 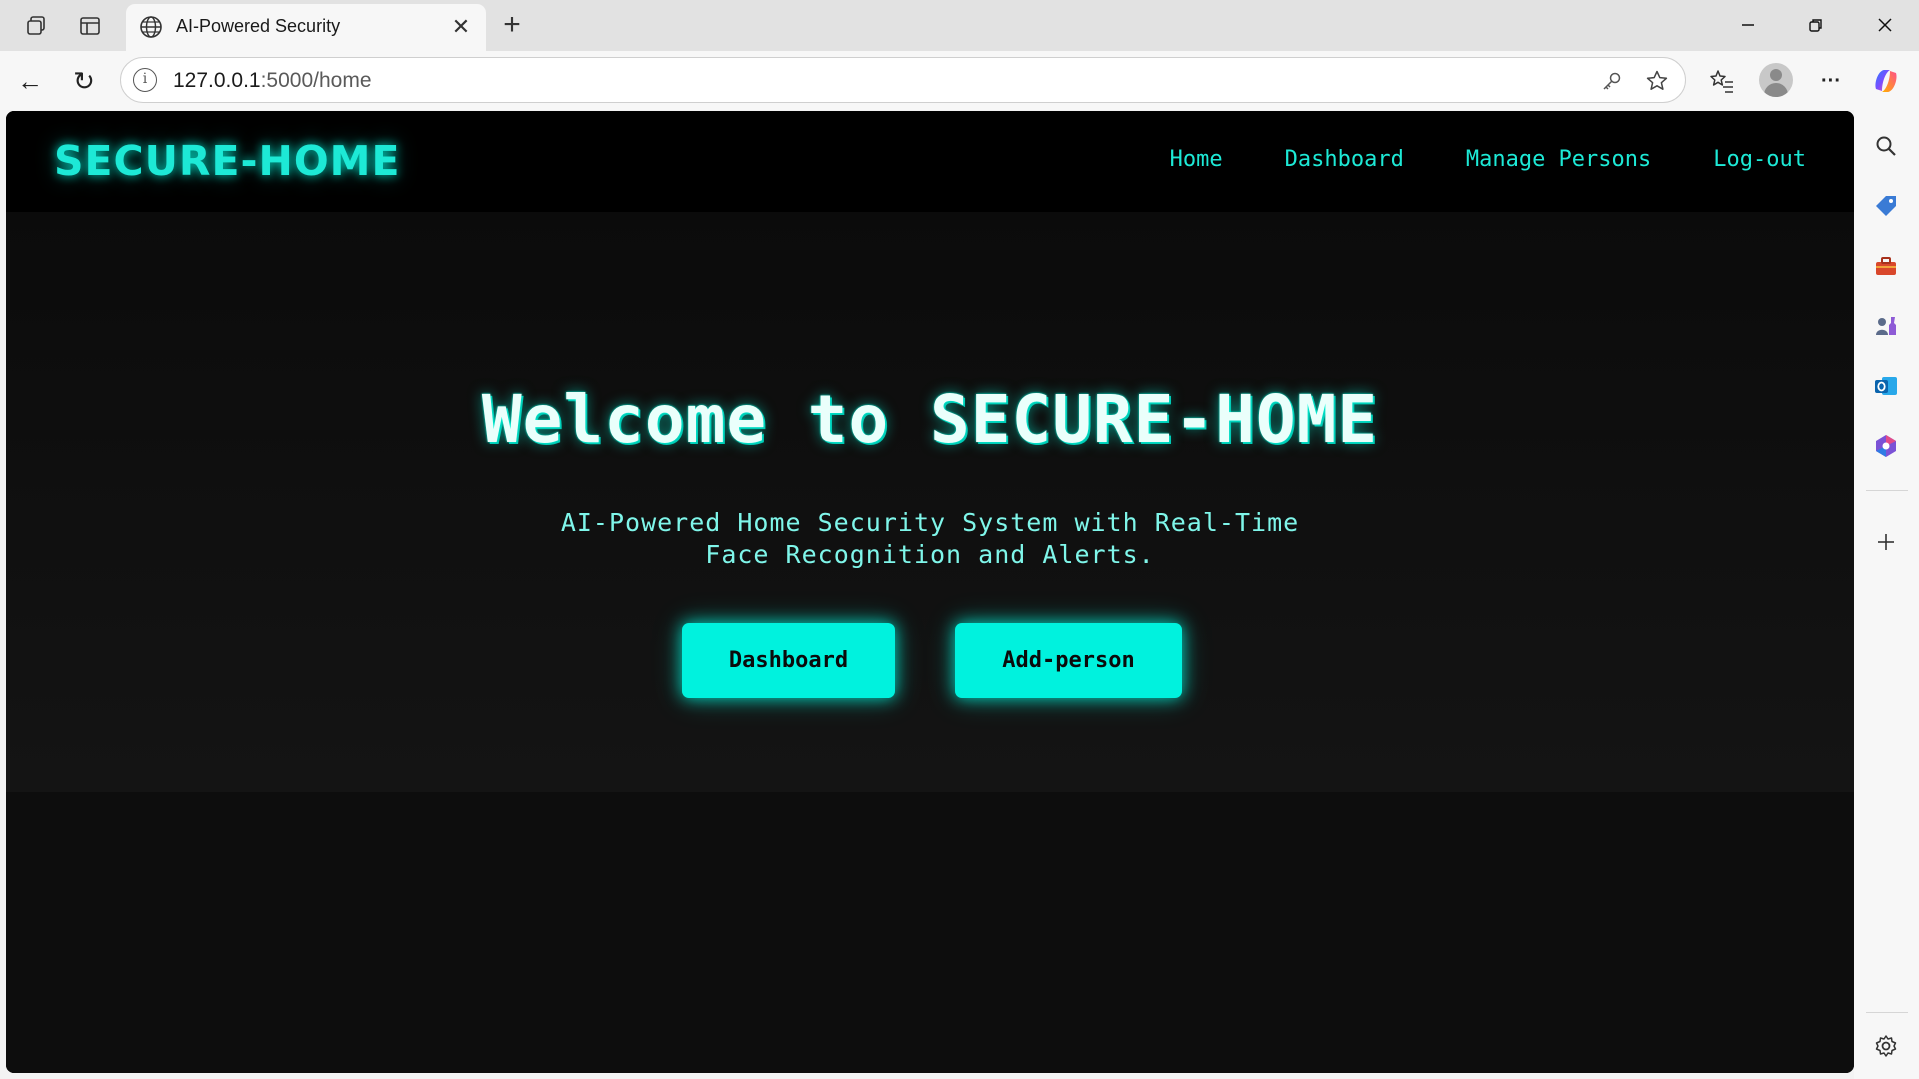 What do you see at coordinates (1068, 660) in the screenshot?
I see `add-person-button: Add-person` at bounding box center [1068, 660].